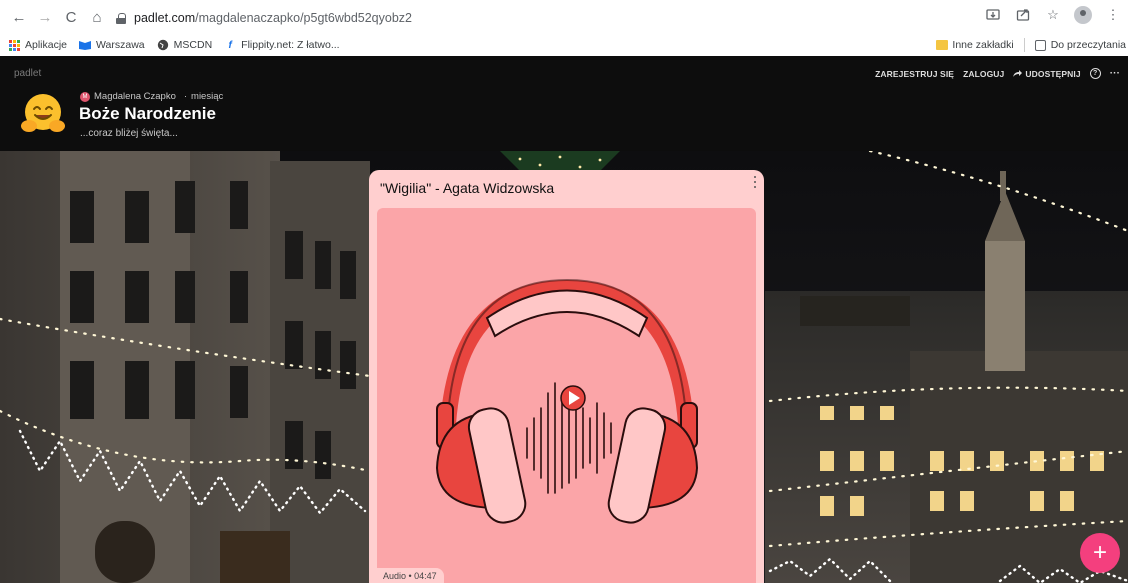 This screenshot has width=1128, height=583. What do you see at coordinates (1083, 15) in the screenshot?
I see `profile-avatar-icon` at bounding box center [1083, 15].